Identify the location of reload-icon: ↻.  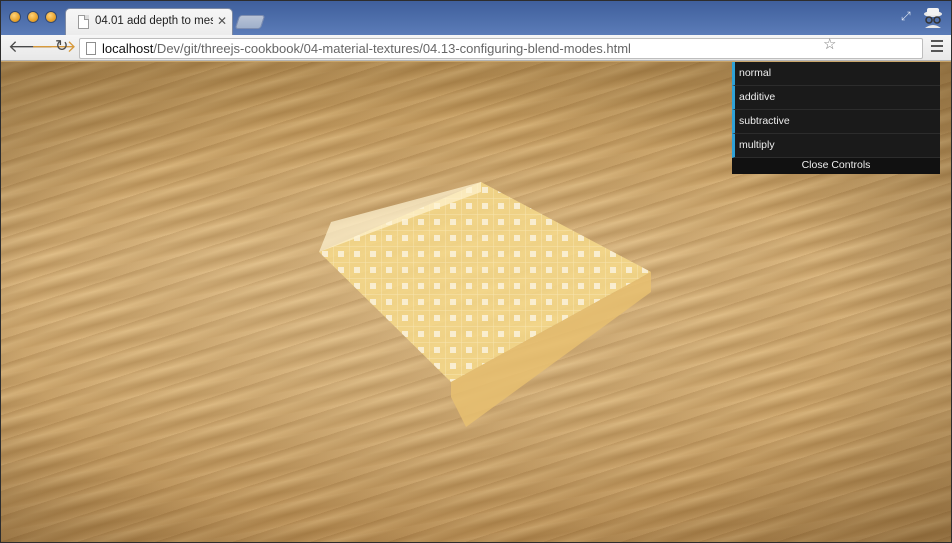
(61, 47).